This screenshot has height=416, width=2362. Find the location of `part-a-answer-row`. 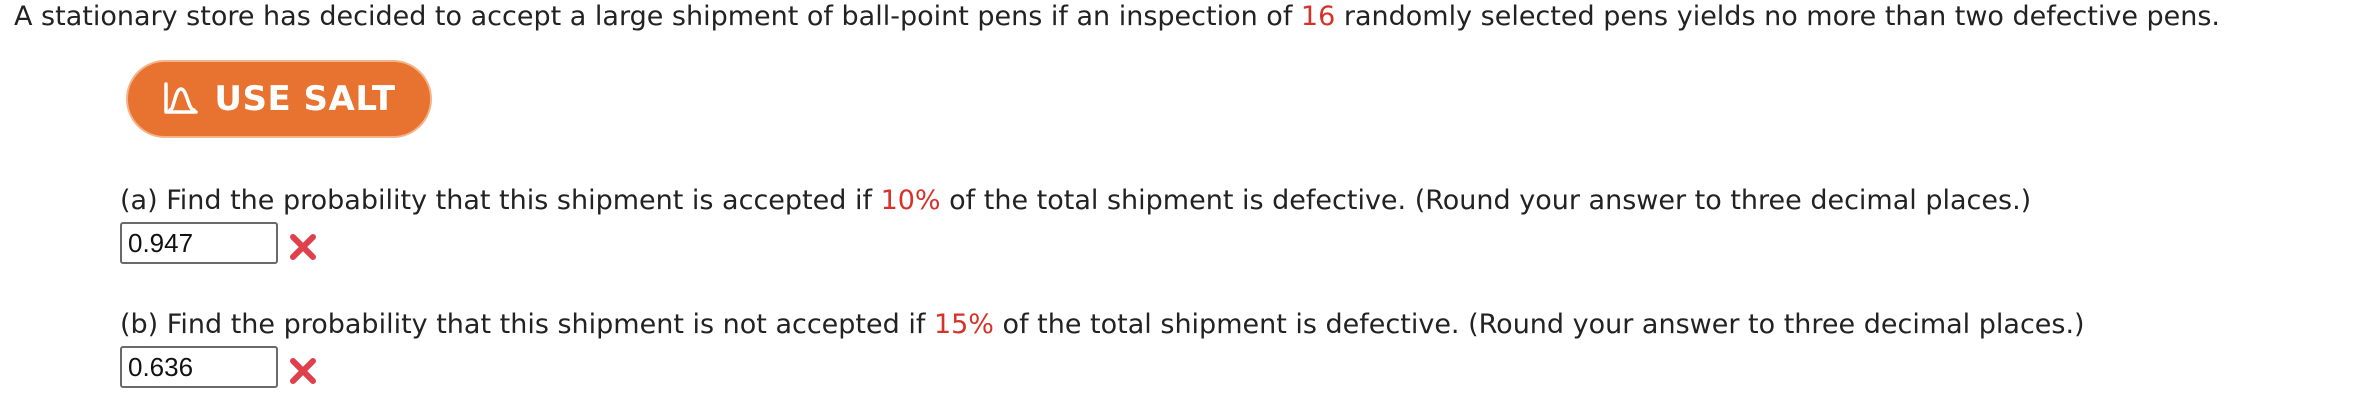

part-a-answer-row is located at coordinates (219, 243).